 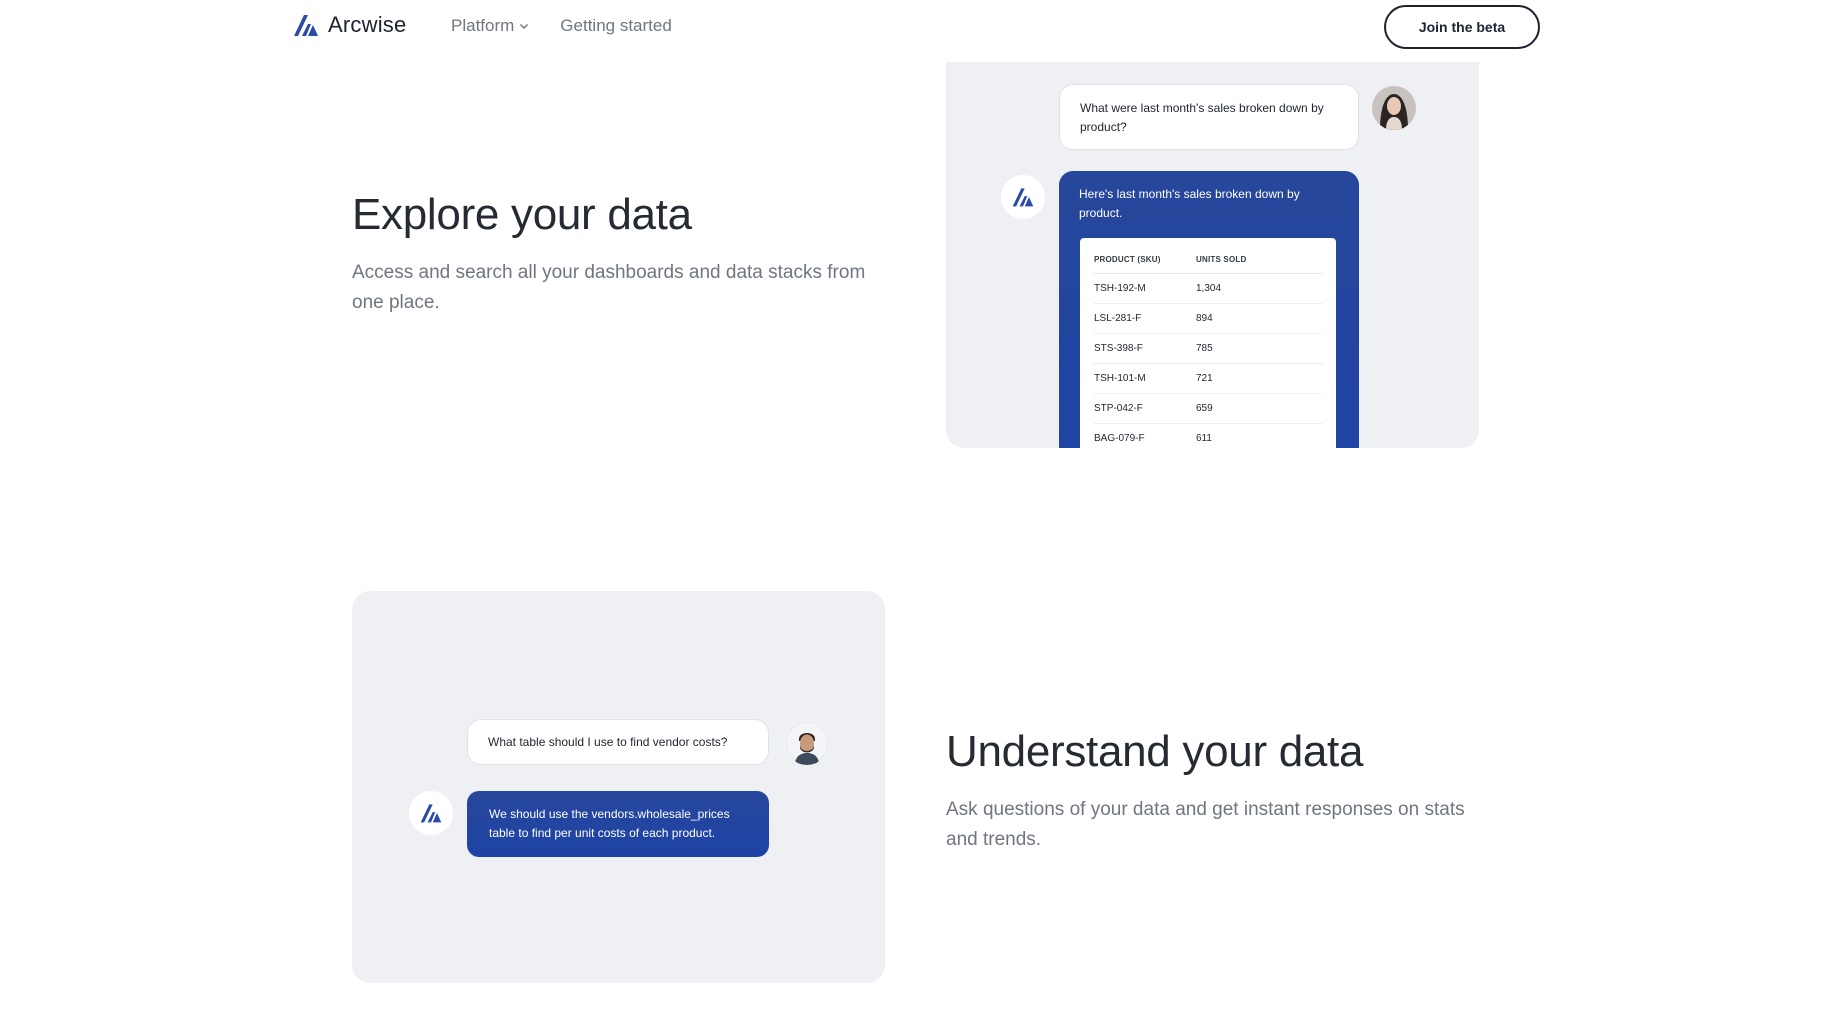 What do you see at coordinates (1204, 348) in the screenshot?
I see `table-cell-units: 785` at bounding box center [1204, 348].